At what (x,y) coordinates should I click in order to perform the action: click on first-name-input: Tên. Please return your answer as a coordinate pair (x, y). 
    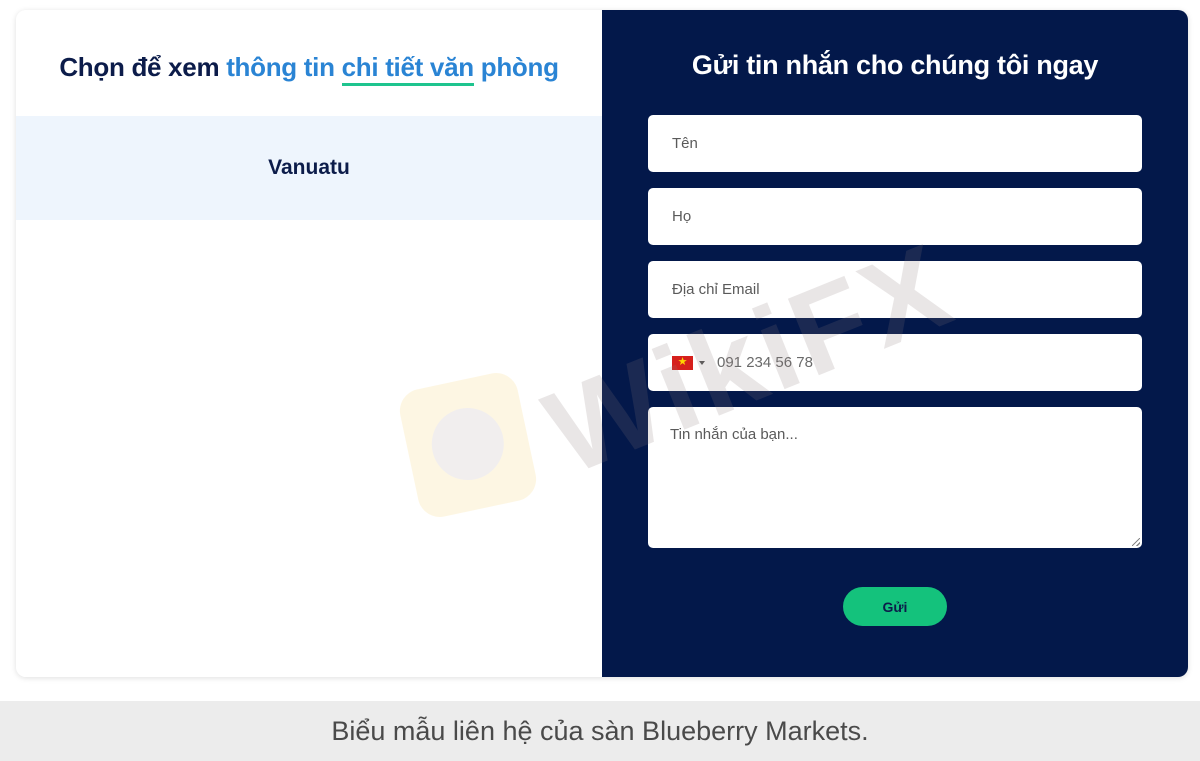
    Looking at the image, I should click on (895, 143).